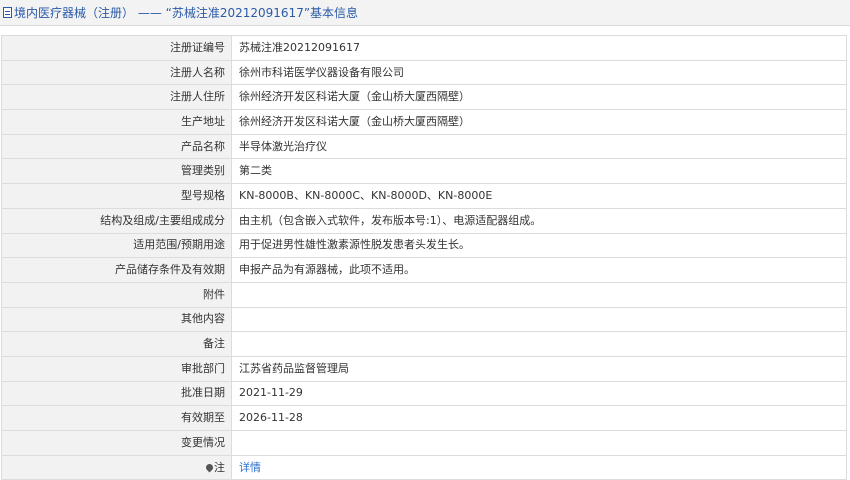 This screenshot has width=850, height=480. Describe the element at coordinates (539, 245) in the screenshot. I see `row-value: 用于促进男性雄性激素源性脱发患者头发生长。` at that location.